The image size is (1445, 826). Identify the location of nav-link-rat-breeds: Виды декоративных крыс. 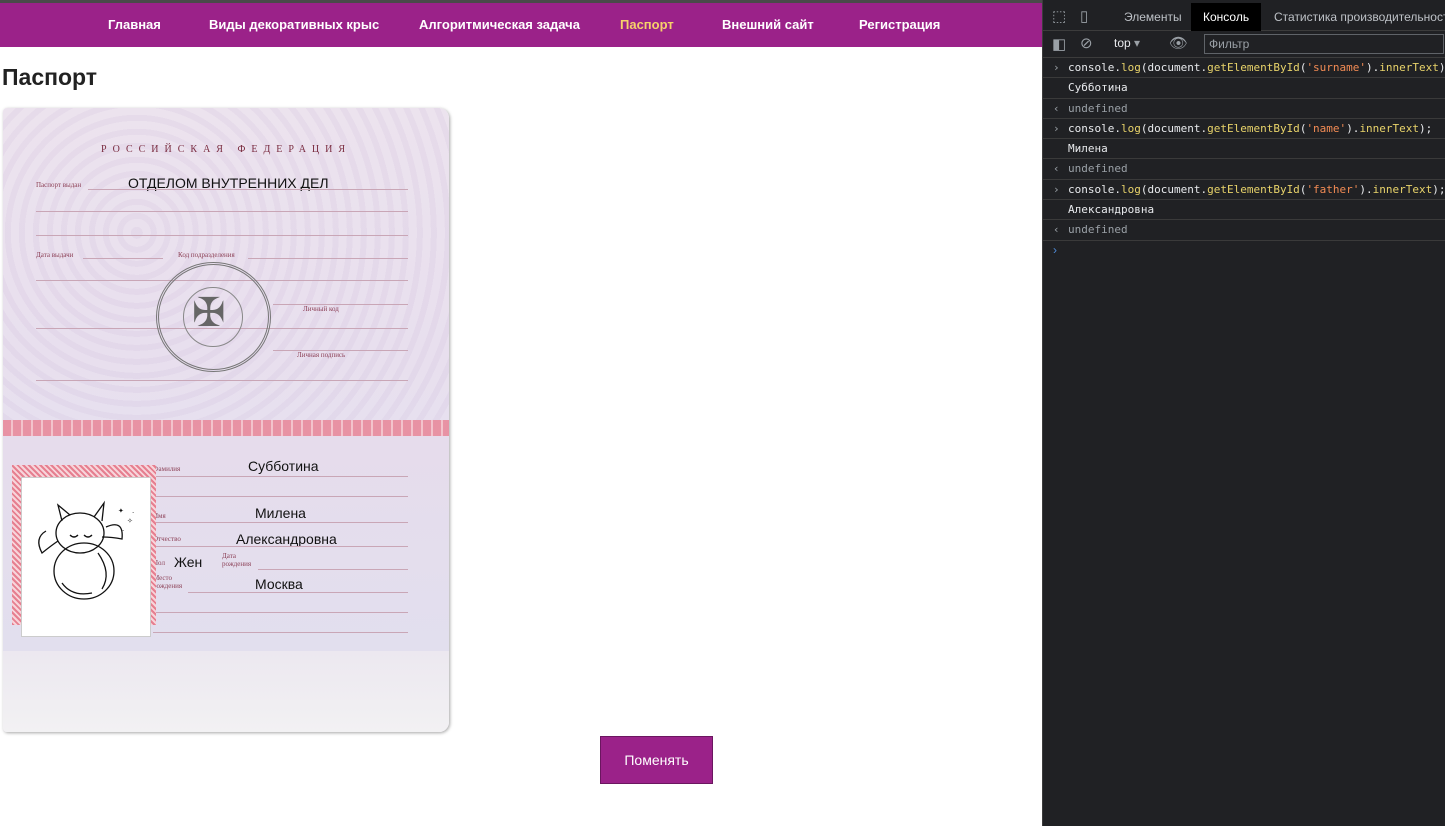
(294, 24).